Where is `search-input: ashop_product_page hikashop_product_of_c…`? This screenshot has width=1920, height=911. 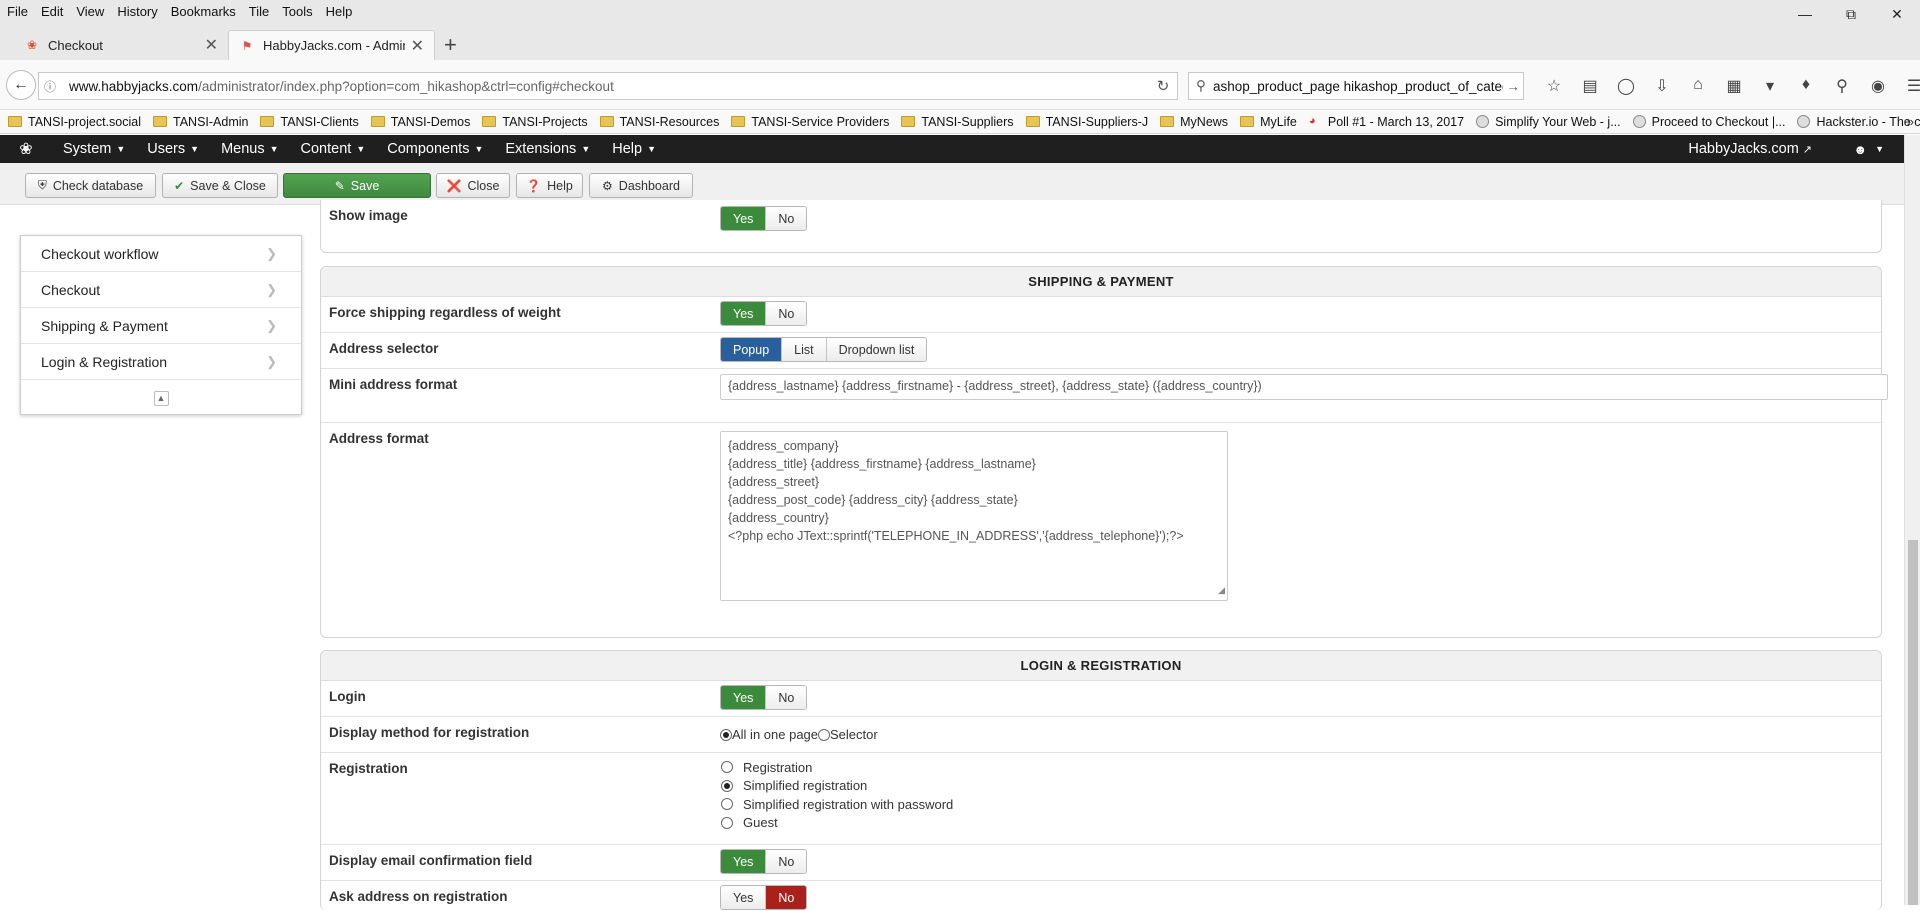 search-input: ashop_product_page hikashop_product_of_c… is located at coordinates (1358, 86).